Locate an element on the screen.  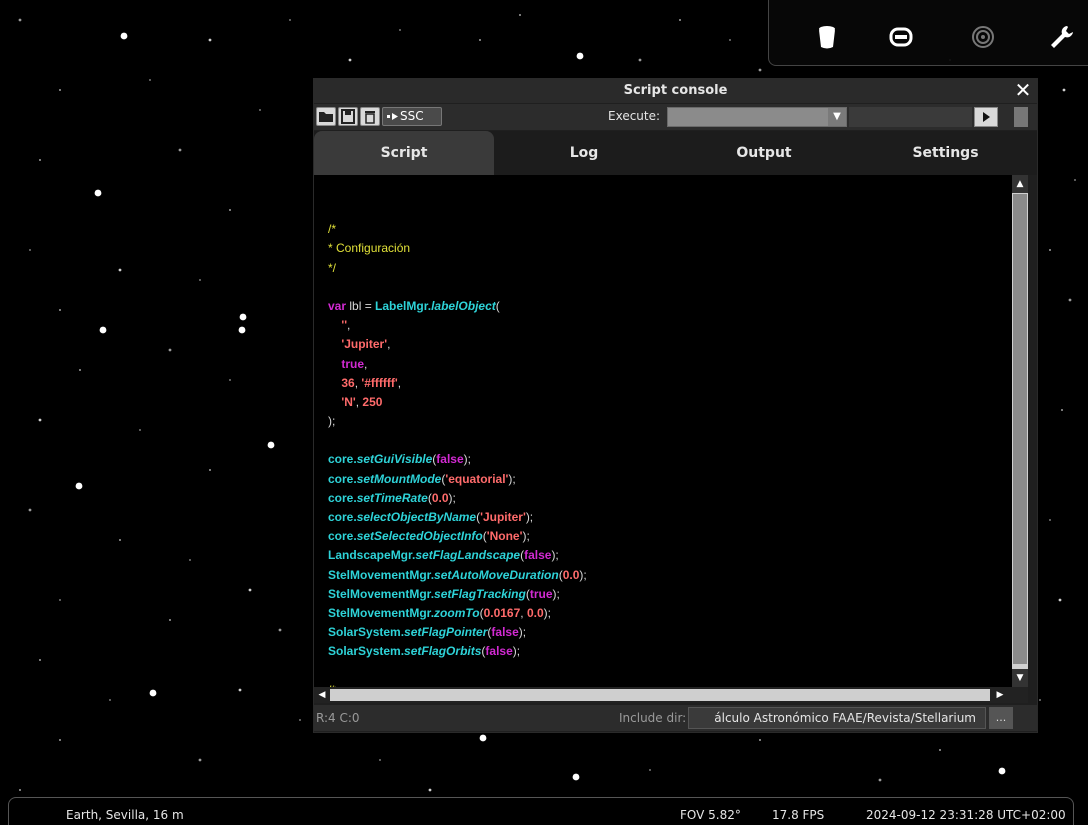
code-line: ); is located at coordinates (457, 421).